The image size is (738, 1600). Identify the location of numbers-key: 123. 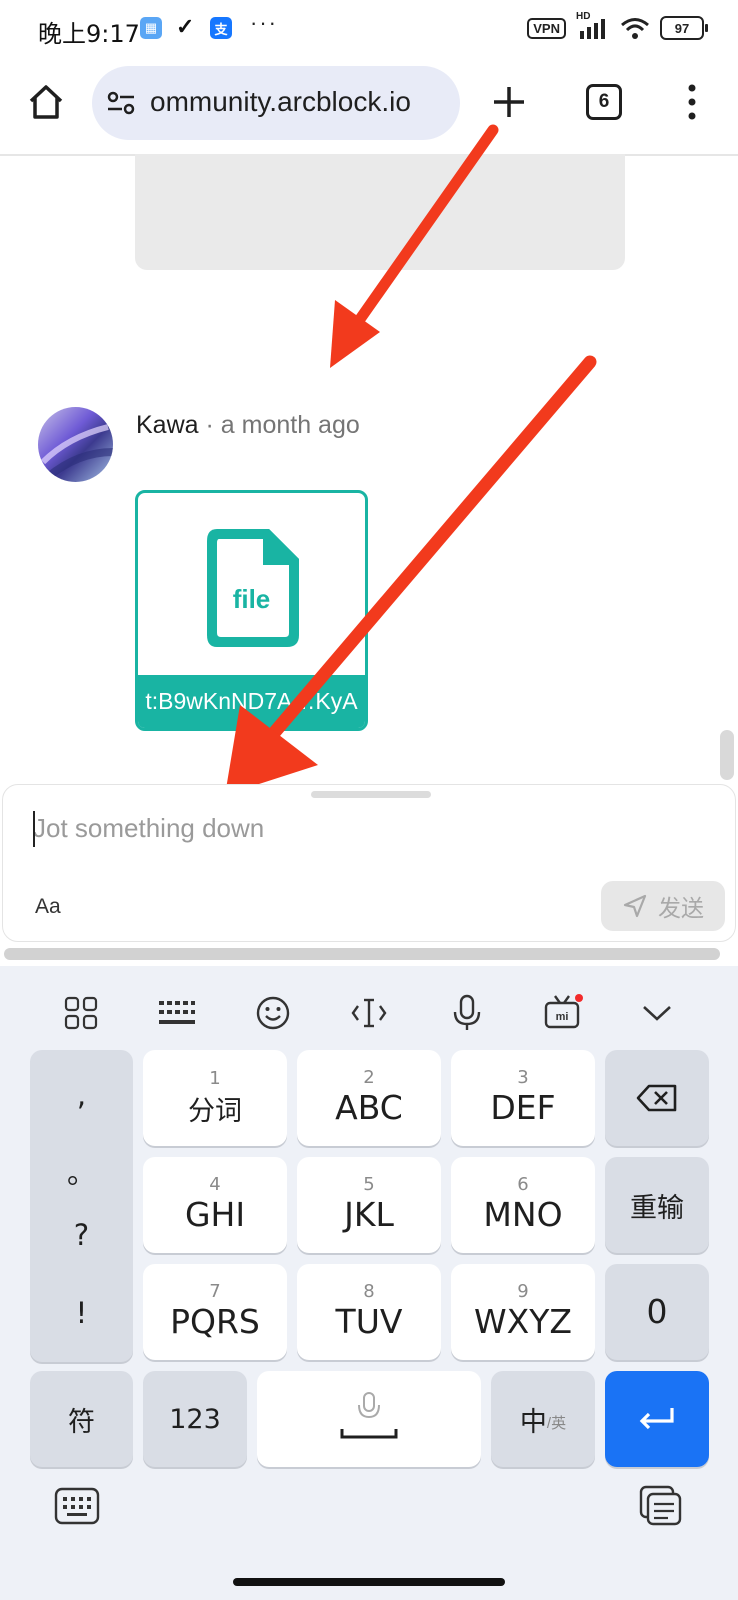
(195, 1419).